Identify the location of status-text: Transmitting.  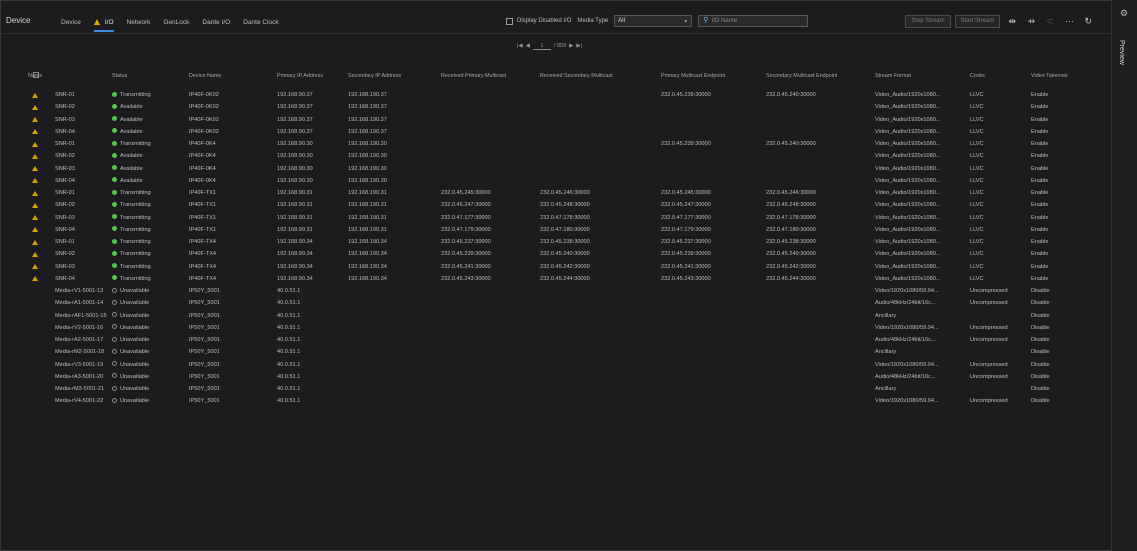
(135, 242).